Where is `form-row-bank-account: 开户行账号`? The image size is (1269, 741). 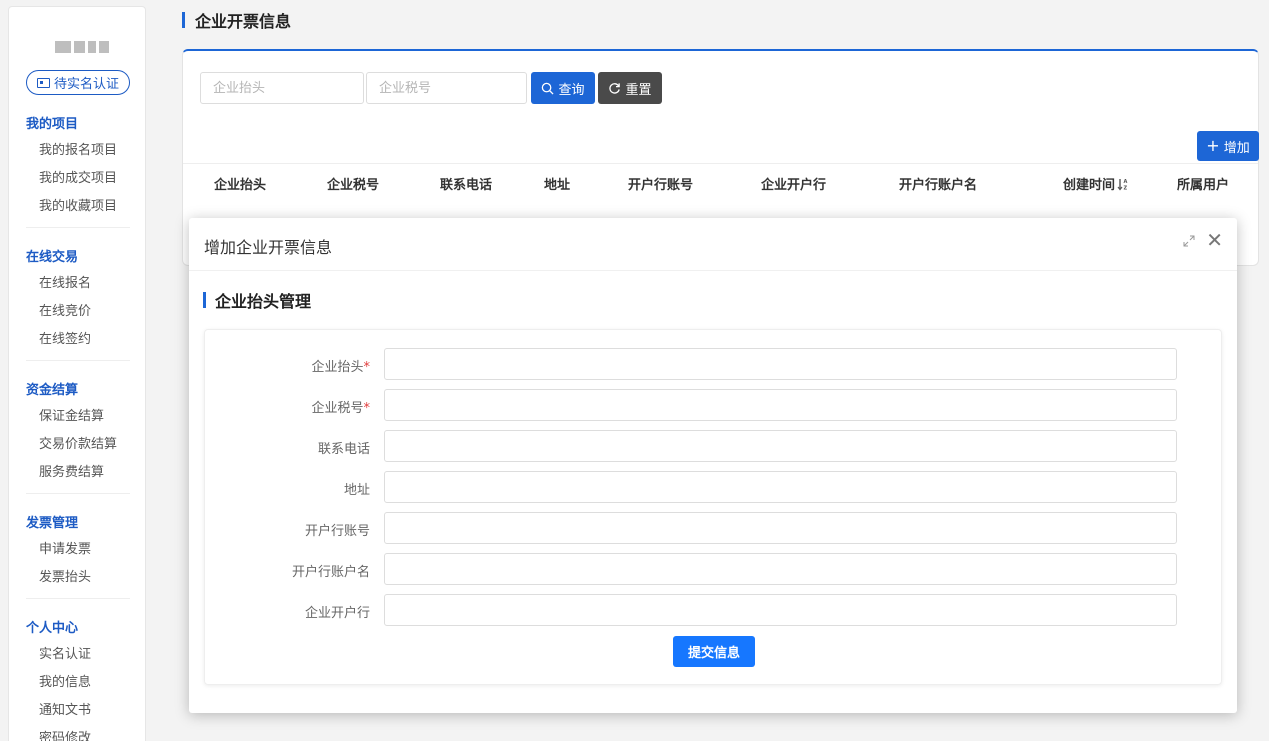 form-row-bank-account: 开户行账号 is located at coordinates (714, 528).